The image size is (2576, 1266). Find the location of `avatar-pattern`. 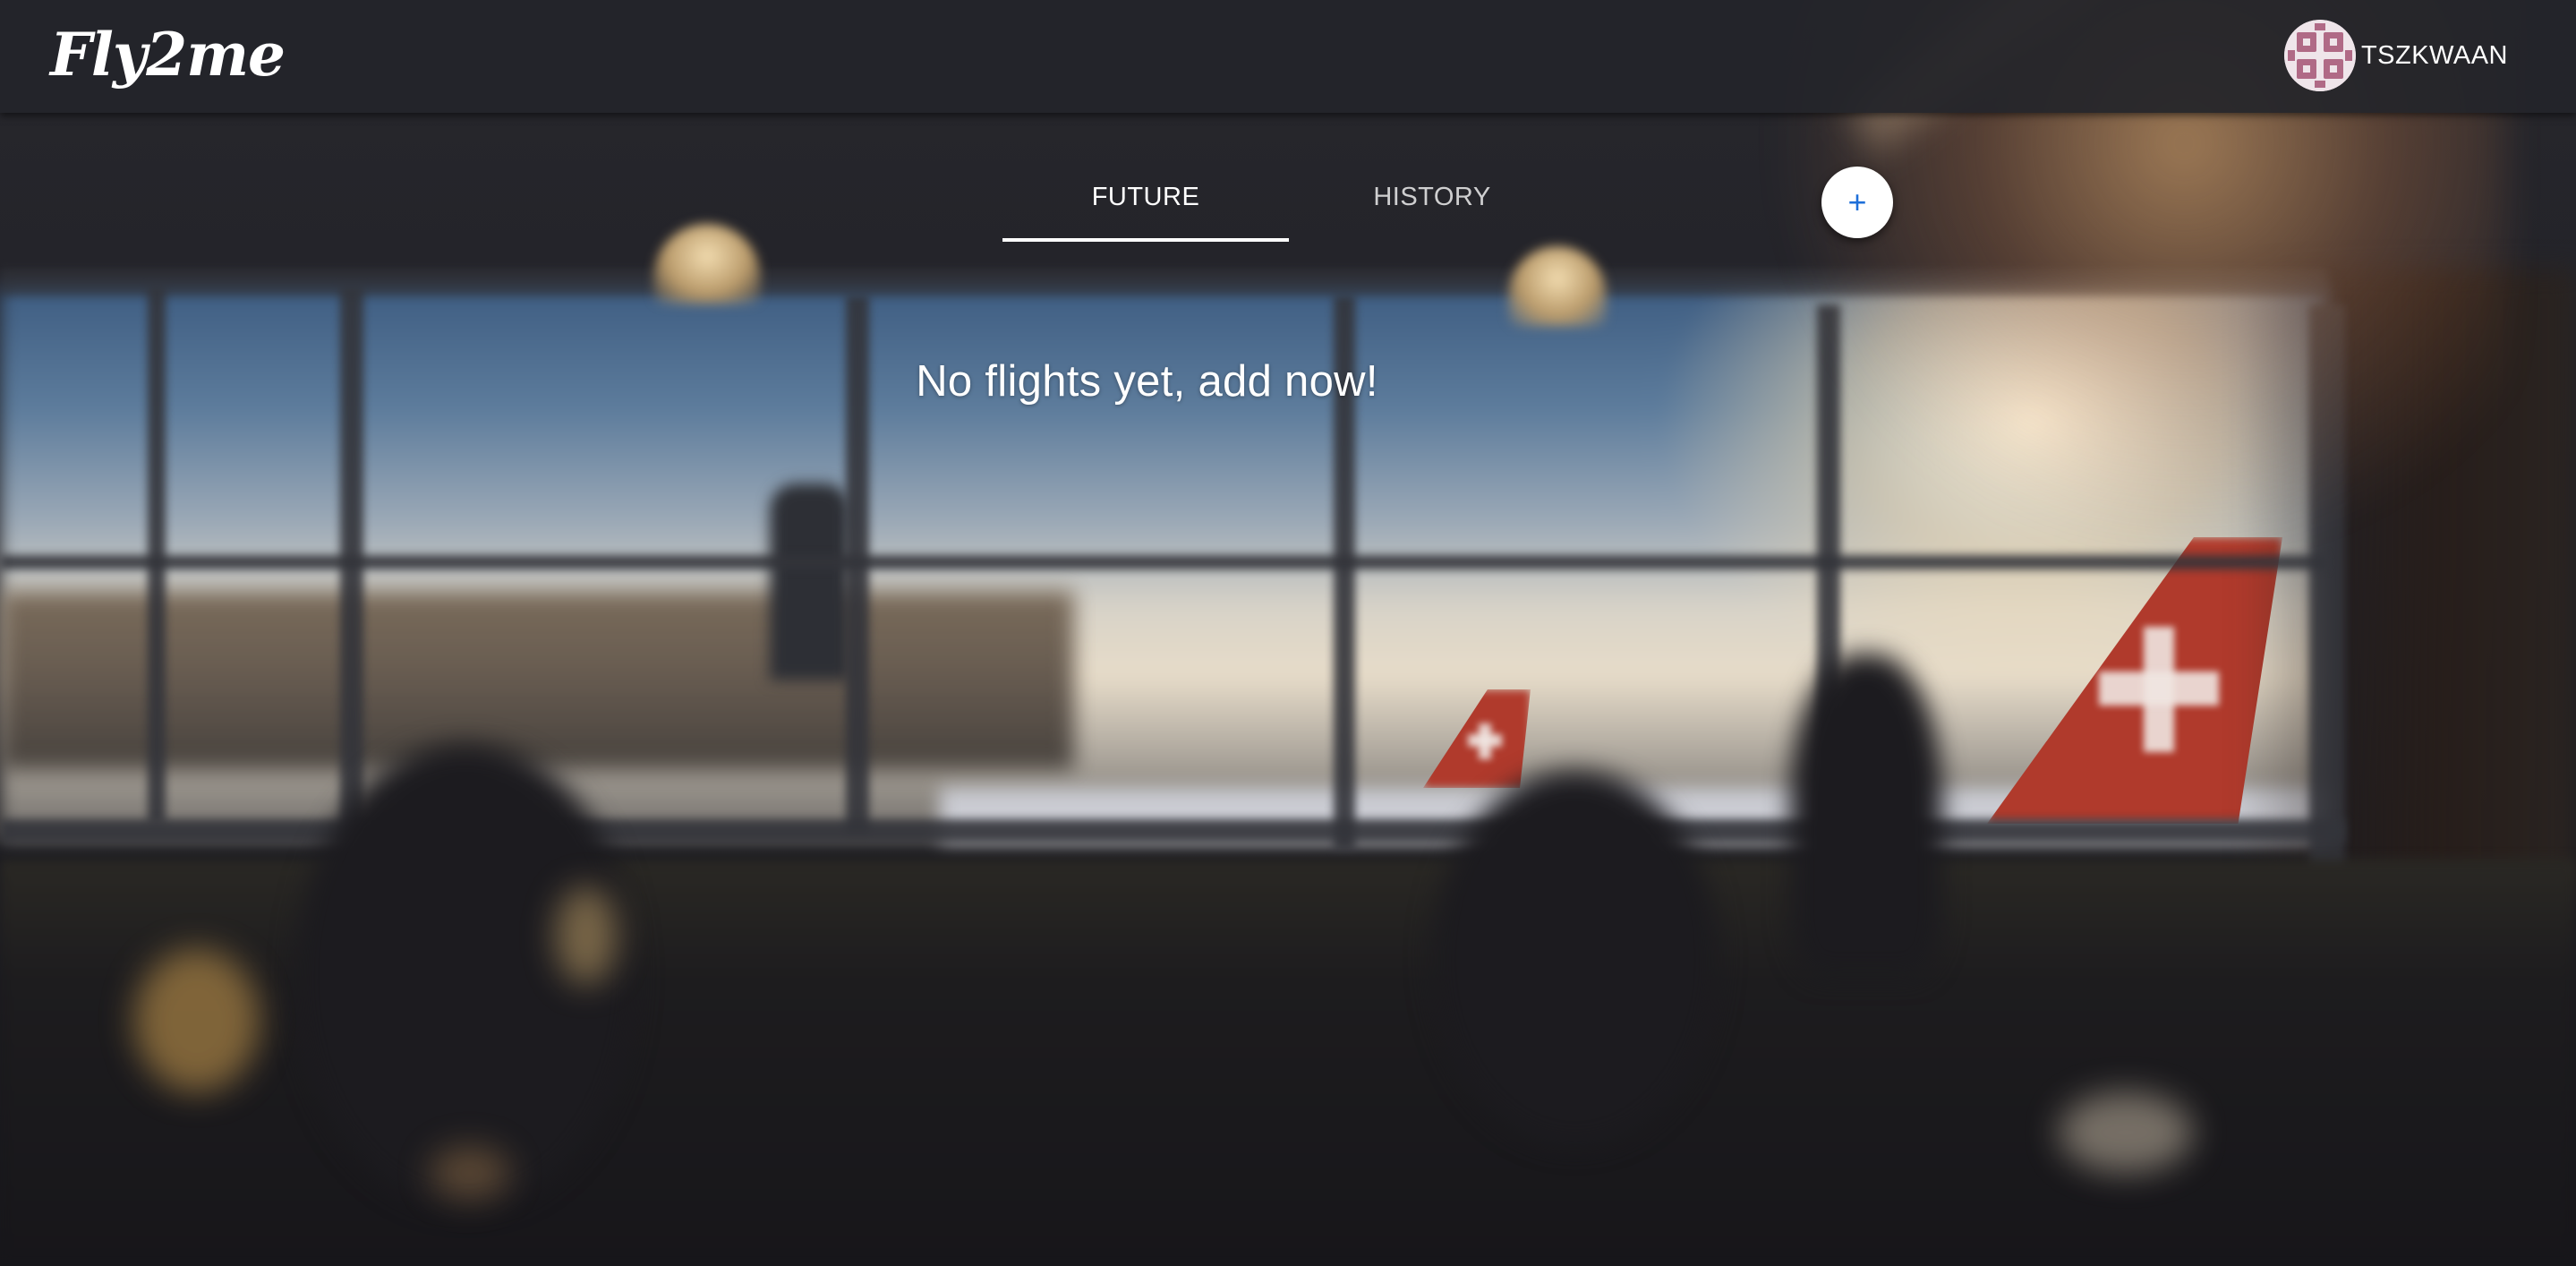

avatar-pattern is located at coordinates (2319, 55).